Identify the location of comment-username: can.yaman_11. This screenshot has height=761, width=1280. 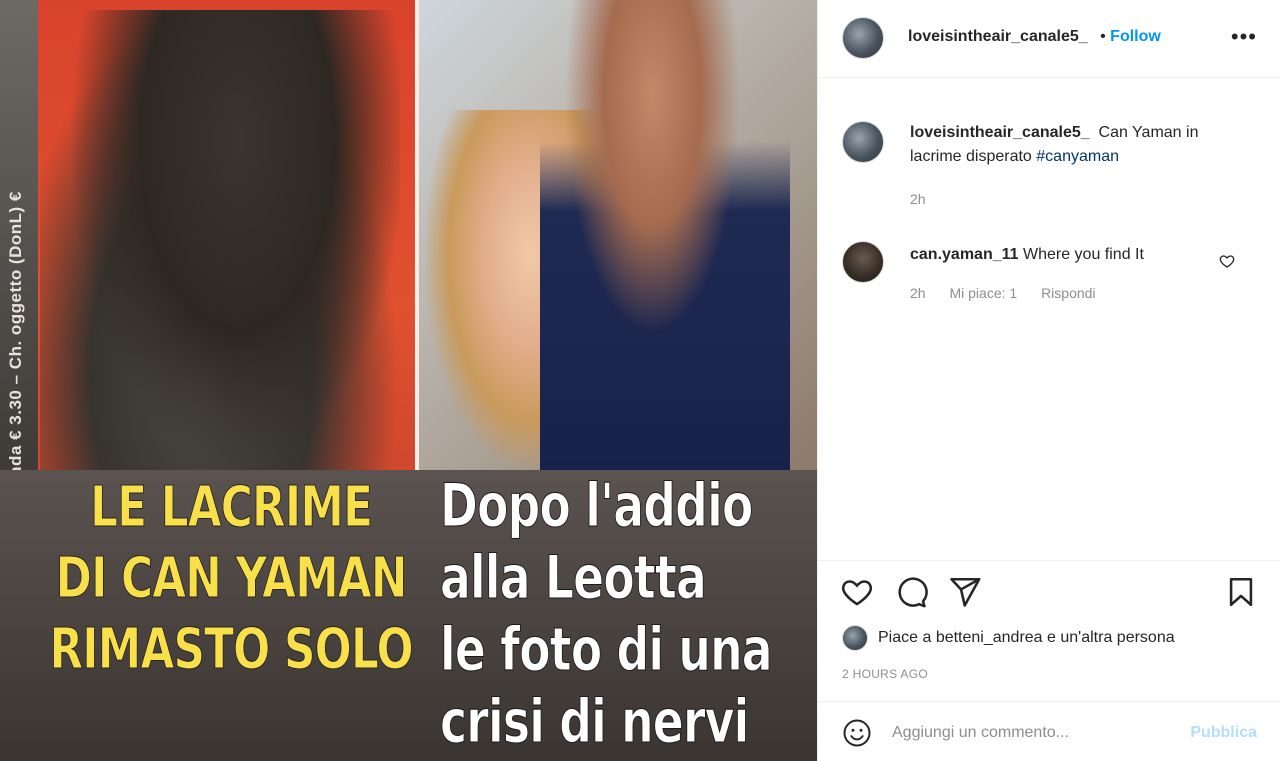
(964, 254).